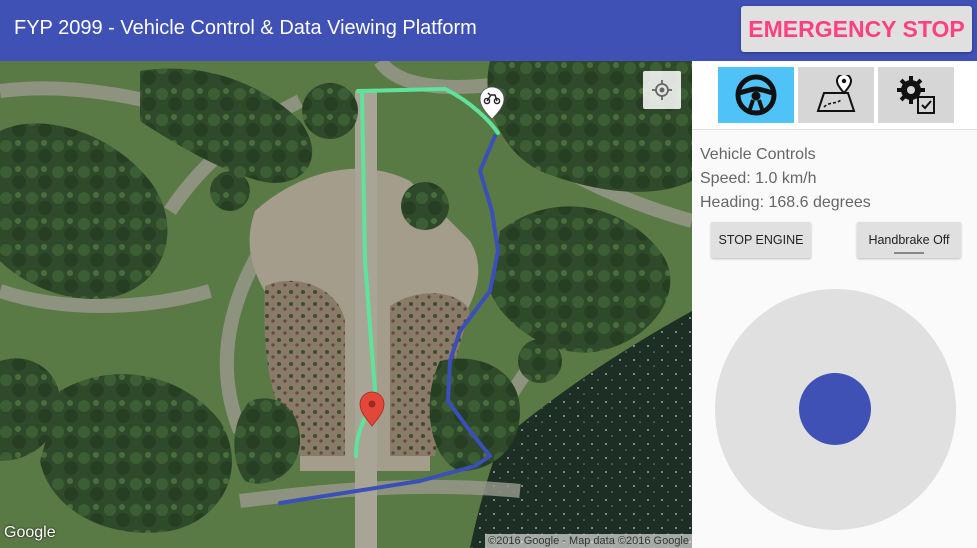  I want to click on emergency-stop-button: EMERGENCY STOP, so click(856, 29).